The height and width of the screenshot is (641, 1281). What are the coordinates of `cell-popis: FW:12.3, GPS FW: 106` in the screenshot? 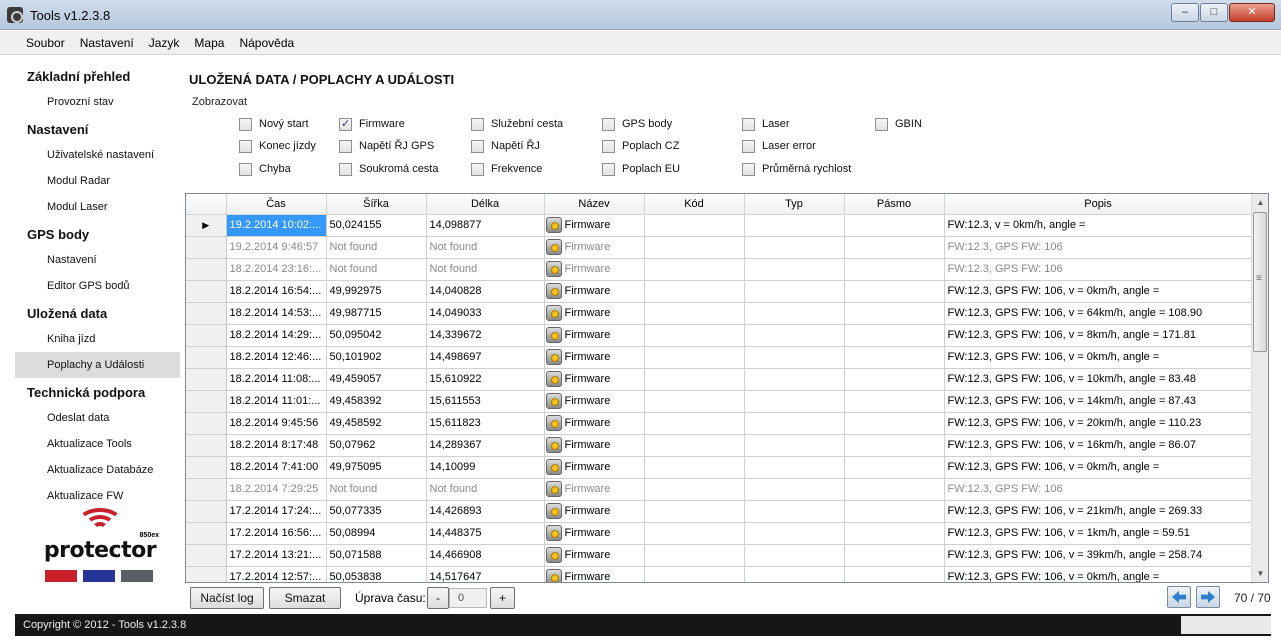 It's located at (1098, 247).